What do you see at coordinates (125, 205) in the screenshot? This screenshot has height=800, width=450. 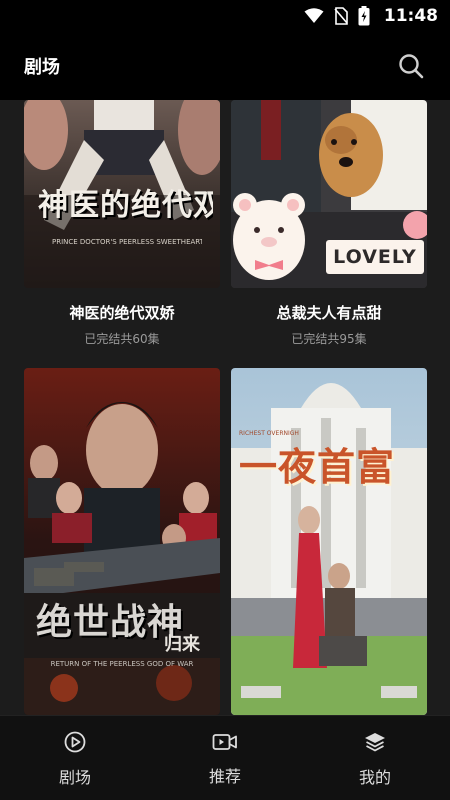 I see `poster-title: 神医的绝代双娇` at bounding box center [125, 205].